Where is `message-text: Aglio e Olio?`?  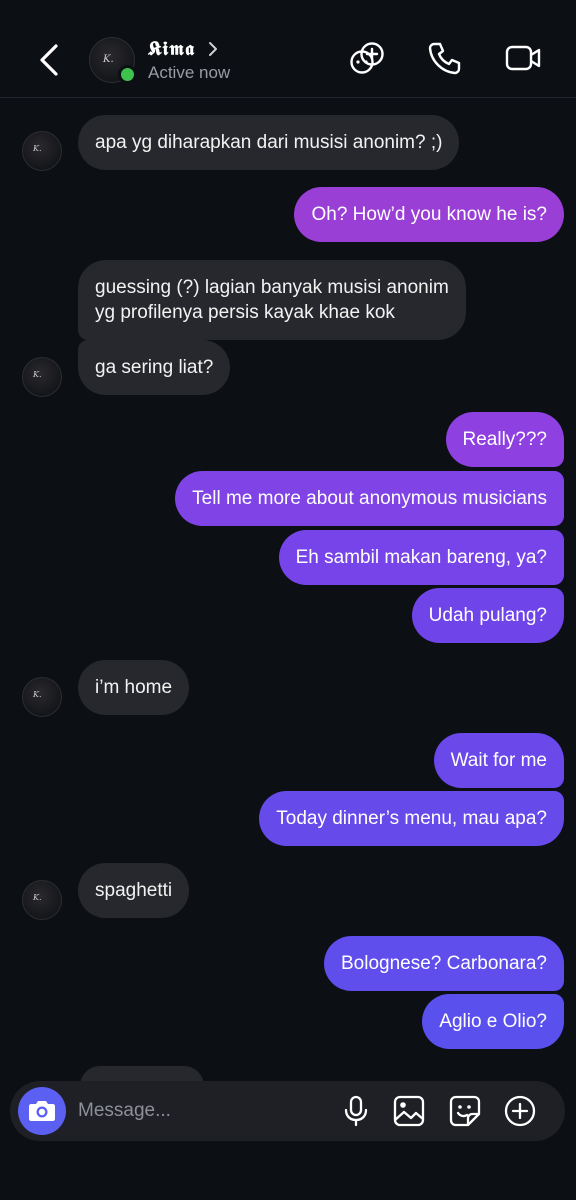
message-text: Aglio e Olio? is located at coordinates (493, 1021).